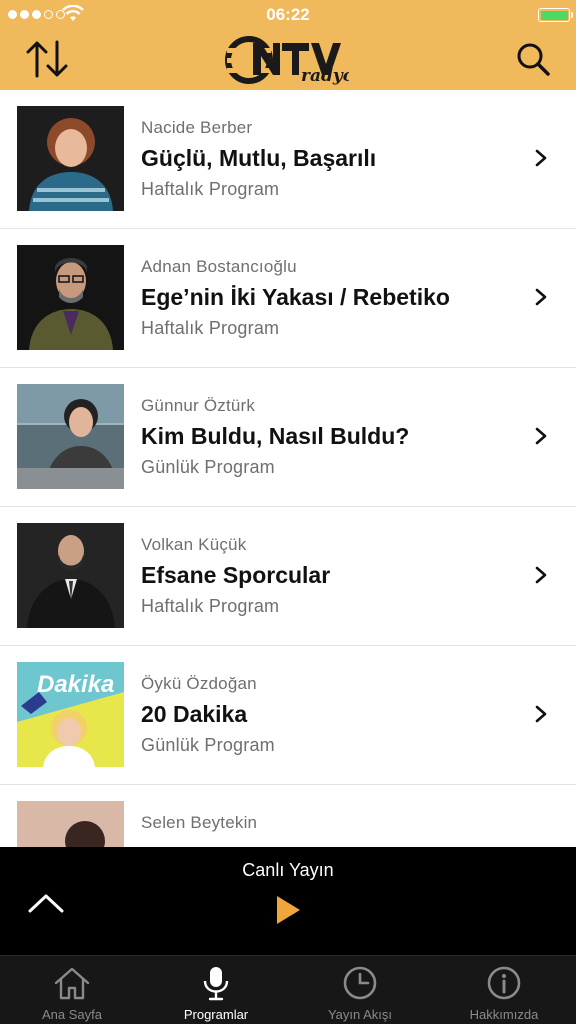 This screenshot has height=1024, width=576. I want to click on host-name: Nacide Berber, so click(197, 127).